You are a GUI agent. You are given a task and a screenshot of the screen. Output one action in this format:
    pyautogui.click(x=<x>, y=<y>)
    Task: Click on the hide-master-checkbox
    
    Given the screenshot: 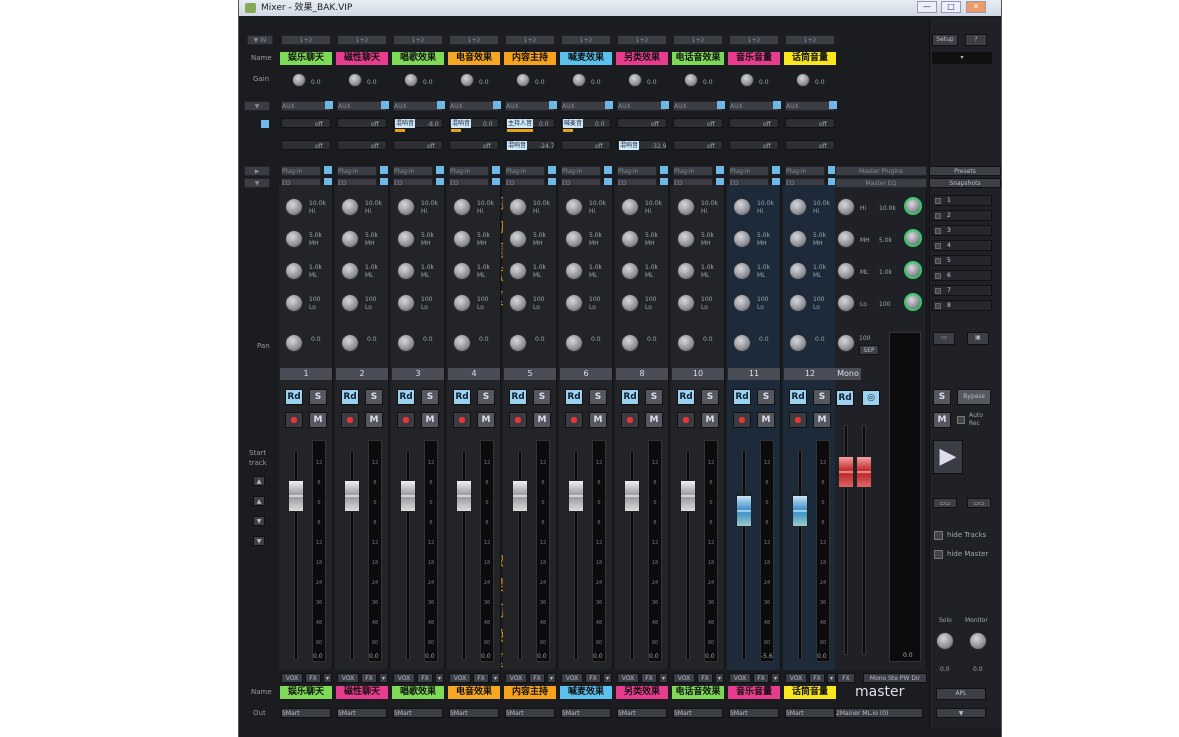 What is the action you would take?
    pyautogui.click(x=938, y=554)
    